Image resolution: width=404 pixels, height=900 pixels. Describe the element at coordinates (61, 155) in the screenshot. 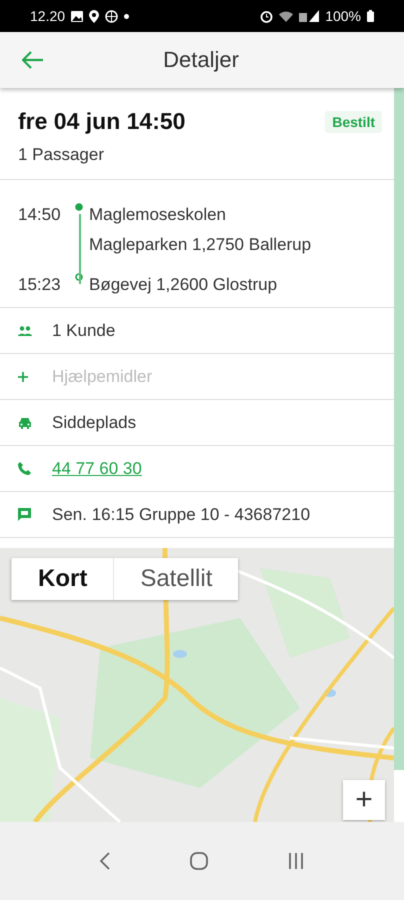

I see `passenger-count: 1 Passager` at that location.